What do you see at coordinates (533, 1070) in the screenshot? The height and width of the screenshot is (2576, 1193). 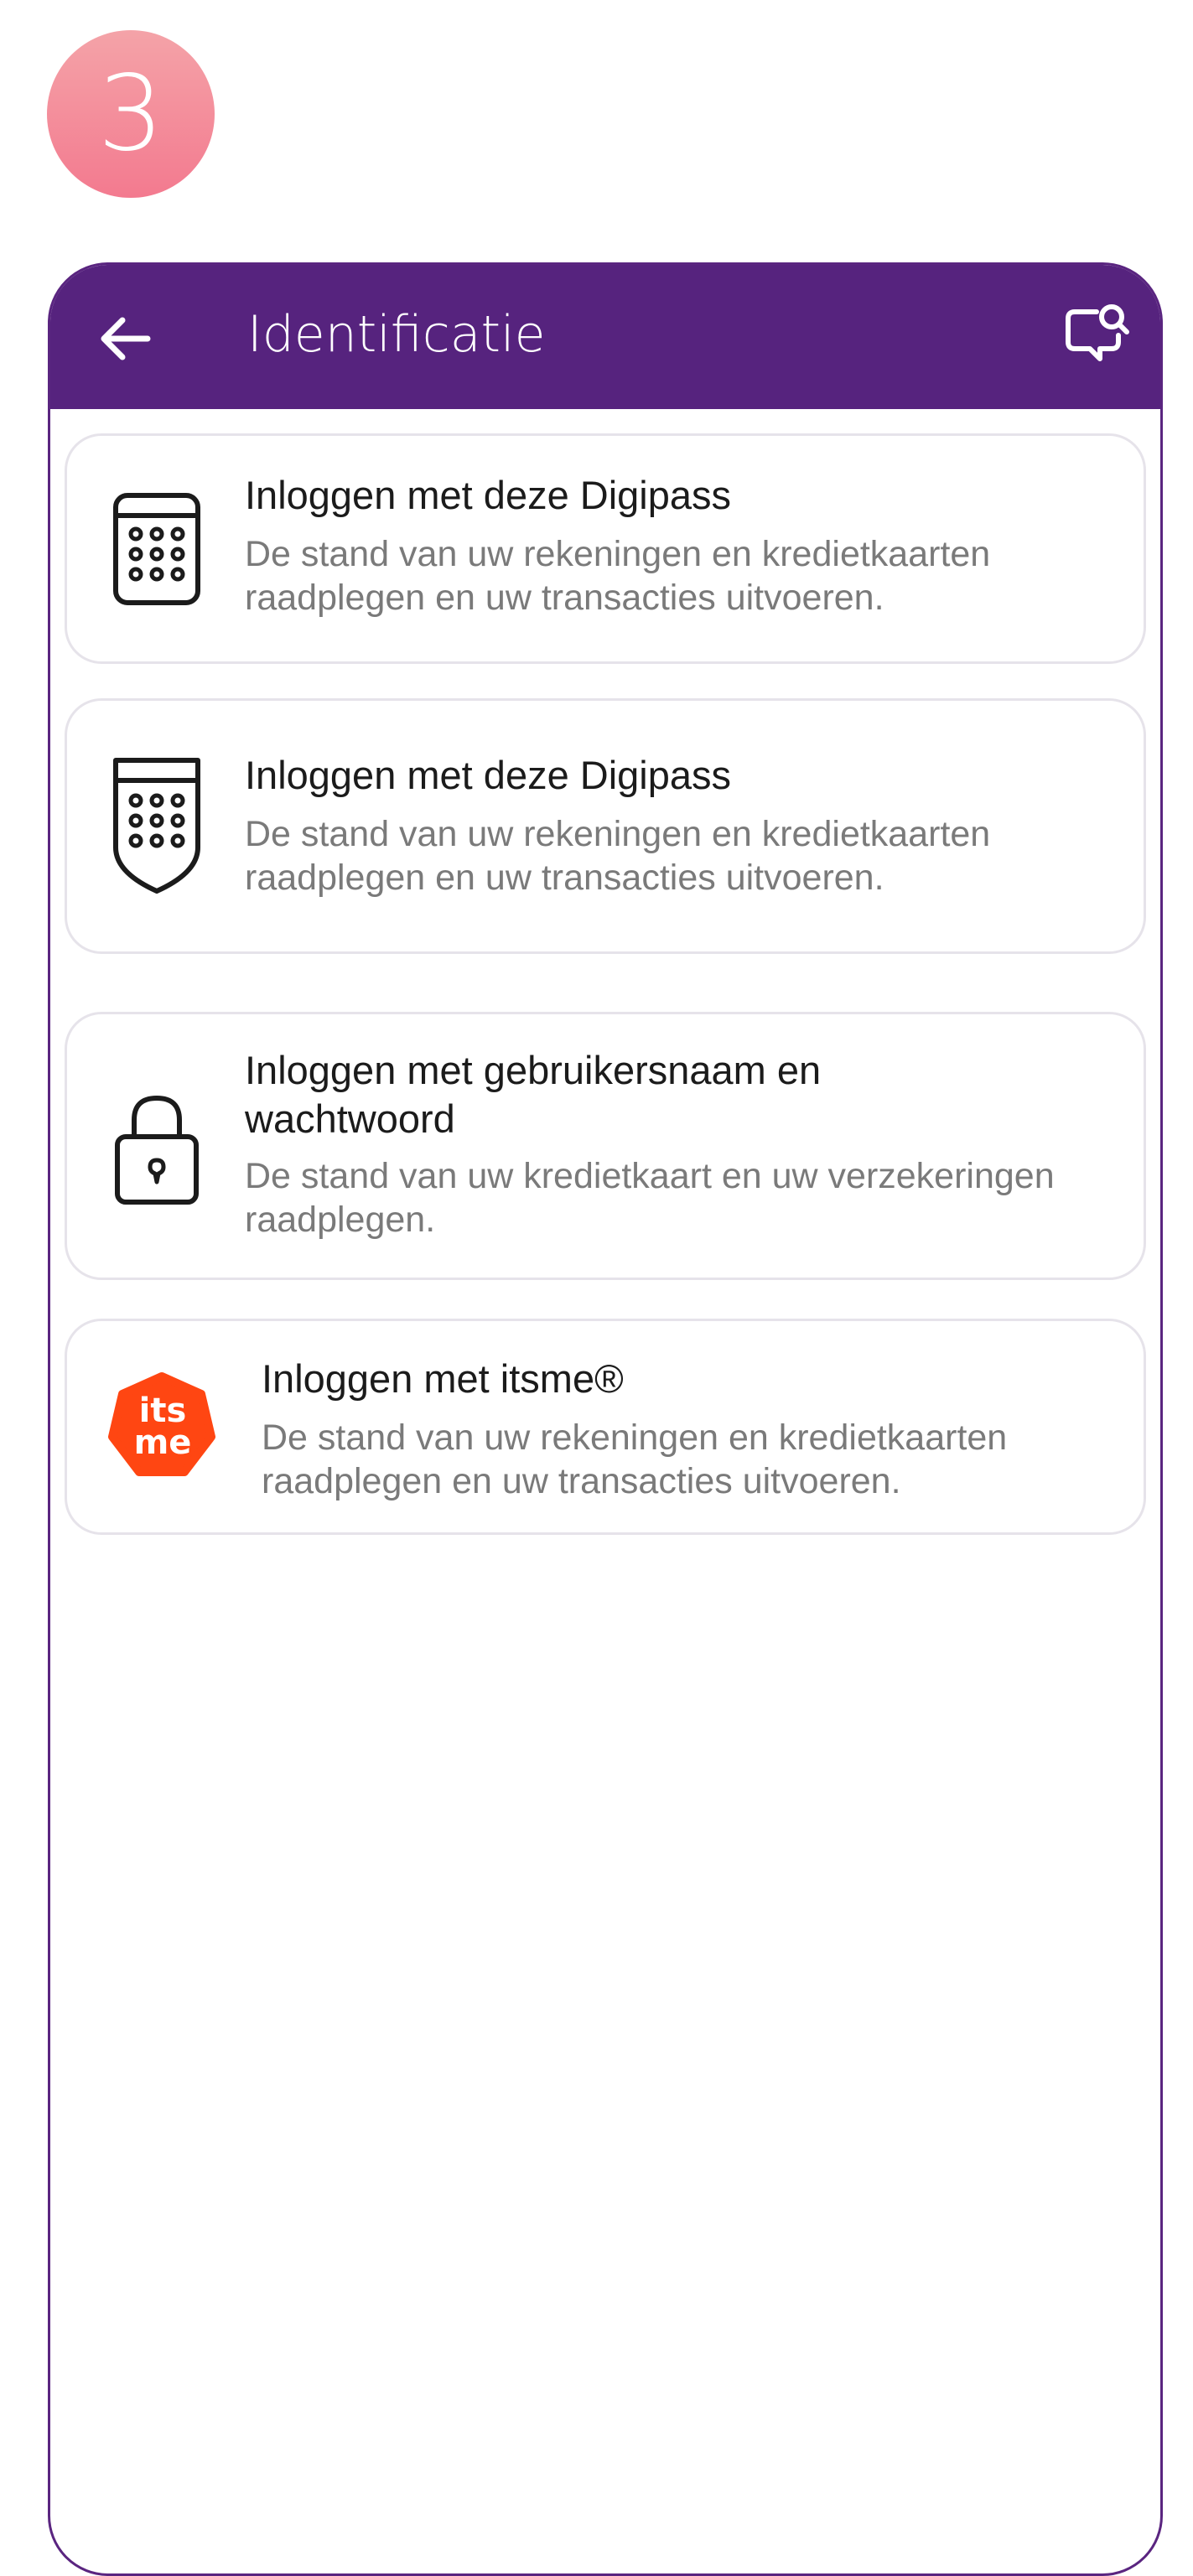 I see `option-title-line1: Inloggen met gebruikersnaam en` at bounding box center [533, 1070].